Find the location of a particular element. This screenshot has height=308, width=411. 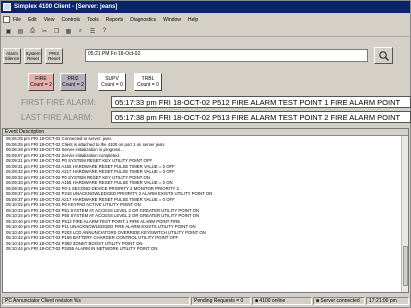

menu-window: Window is located at coordinates (172, 20).